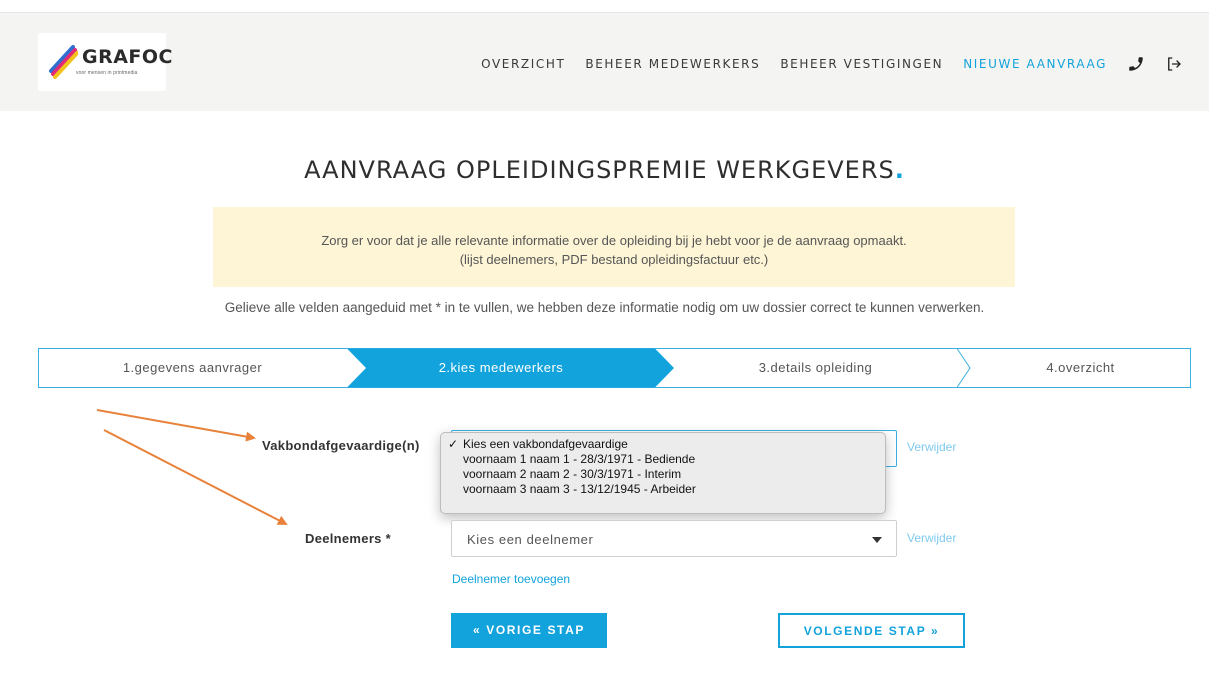  Describe the element at coordinates (523, 64) in the screenshot. I see `nav-overzicht: OVERZICHT` at that location.